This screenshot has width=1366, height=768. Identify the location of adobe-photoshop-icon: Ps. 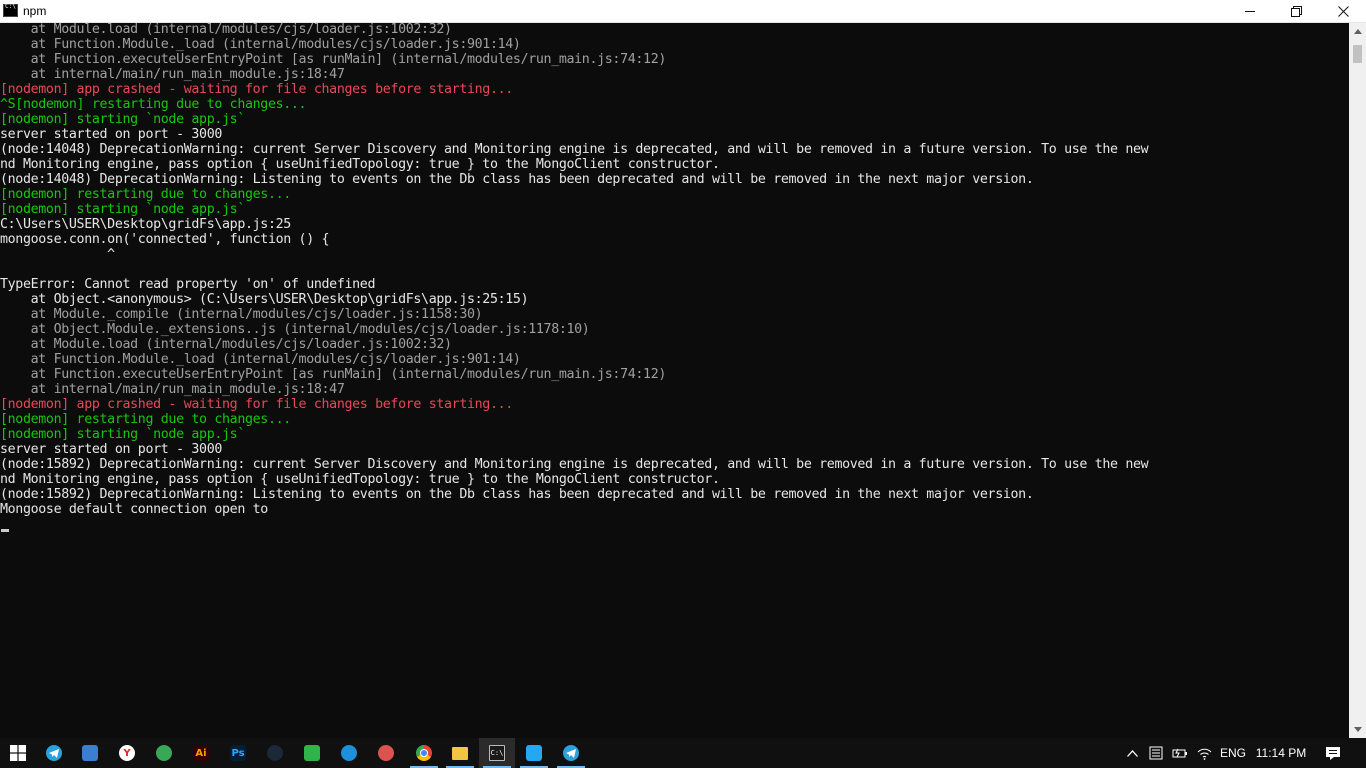
(238, 753).